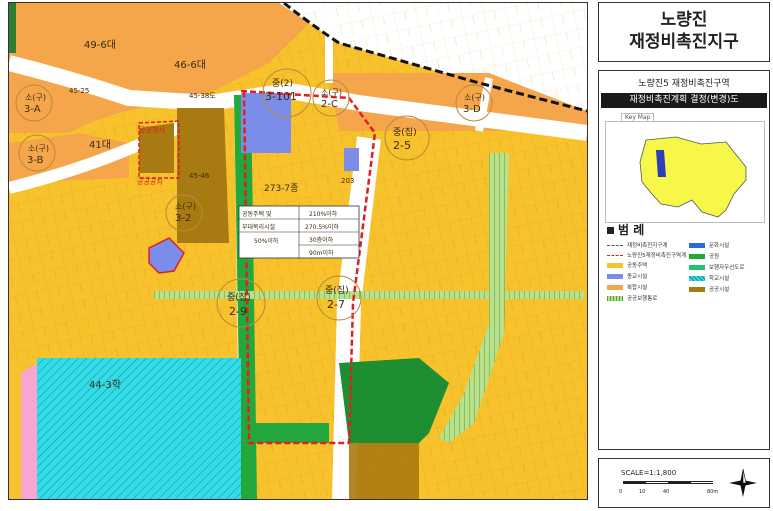 This screenshot has height=511, width=773. Describe the element at coordinates (621, 492) in the screenshot. I see `scale-tick-0: 0` at that location.